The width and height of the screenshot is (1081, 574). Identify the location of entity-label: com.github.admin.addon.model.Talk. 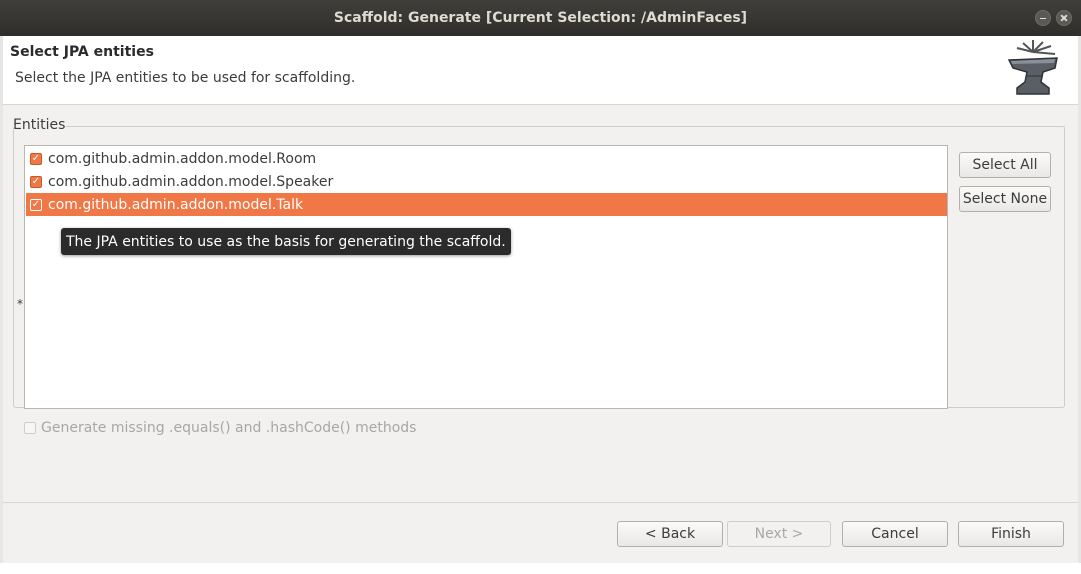
(176, 204).